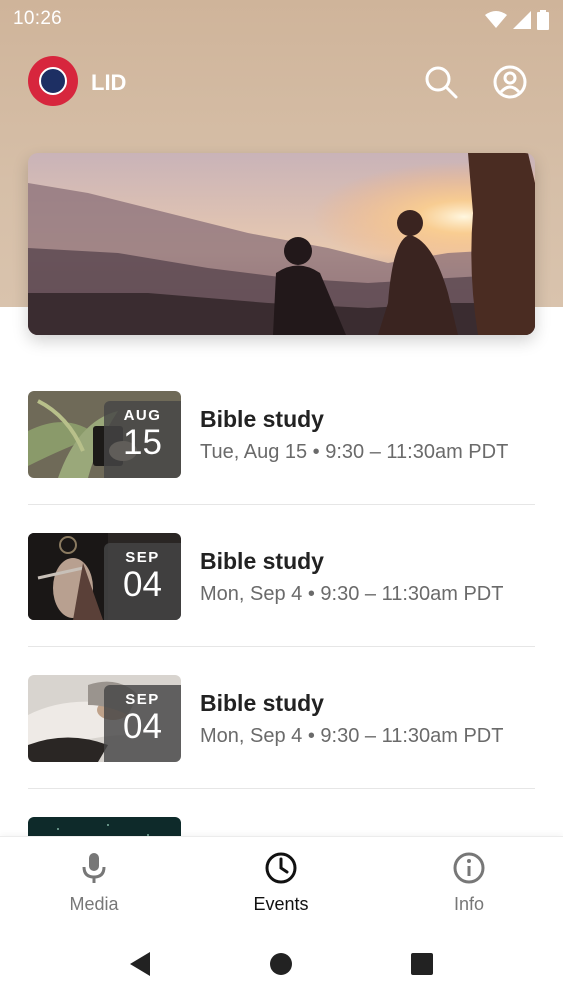 The width and height of the screenshot is (563, 1000). I want to click on recents-button, so click(422, 964).